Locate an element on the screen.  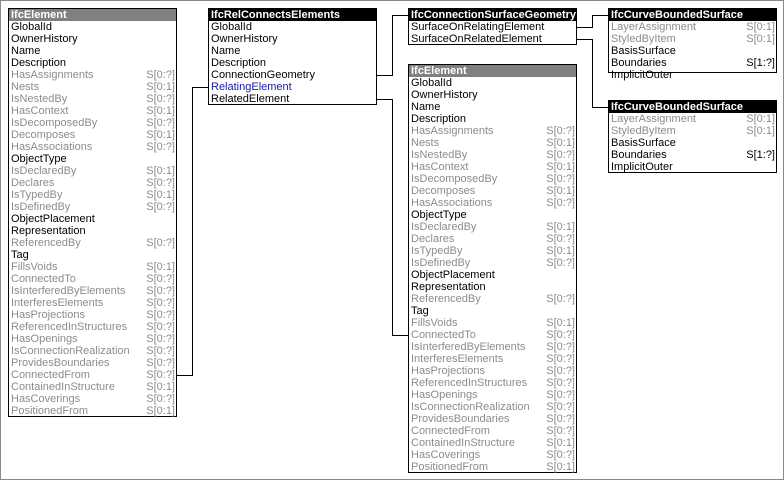
attribute-name: HasAssignments is located at coordinates (452, 131).